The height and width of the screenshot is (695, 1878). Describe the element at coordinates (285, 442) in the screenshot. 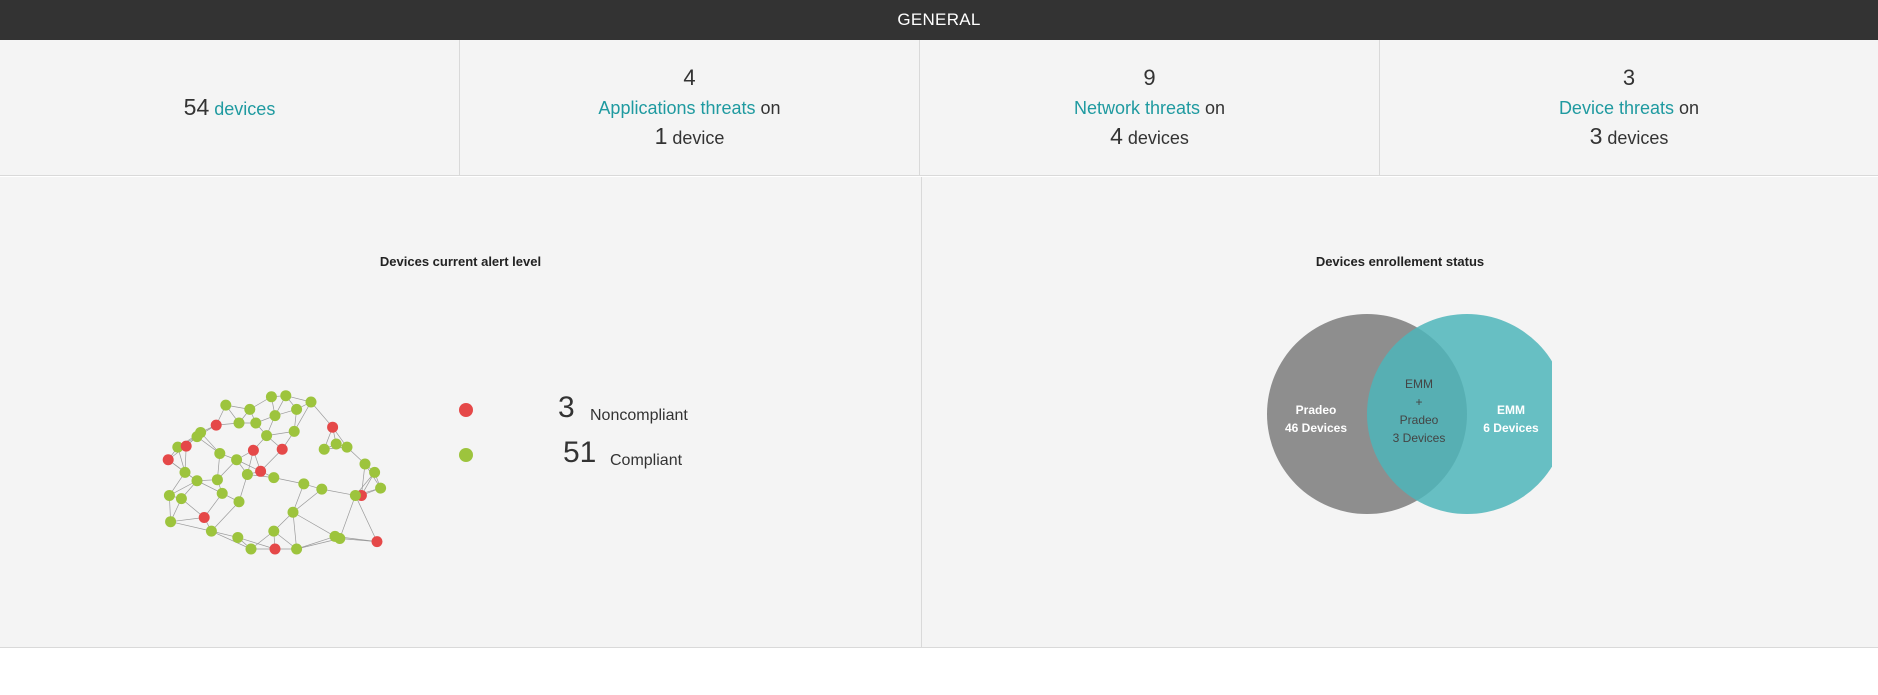

I see `device-network-graph` at that location.